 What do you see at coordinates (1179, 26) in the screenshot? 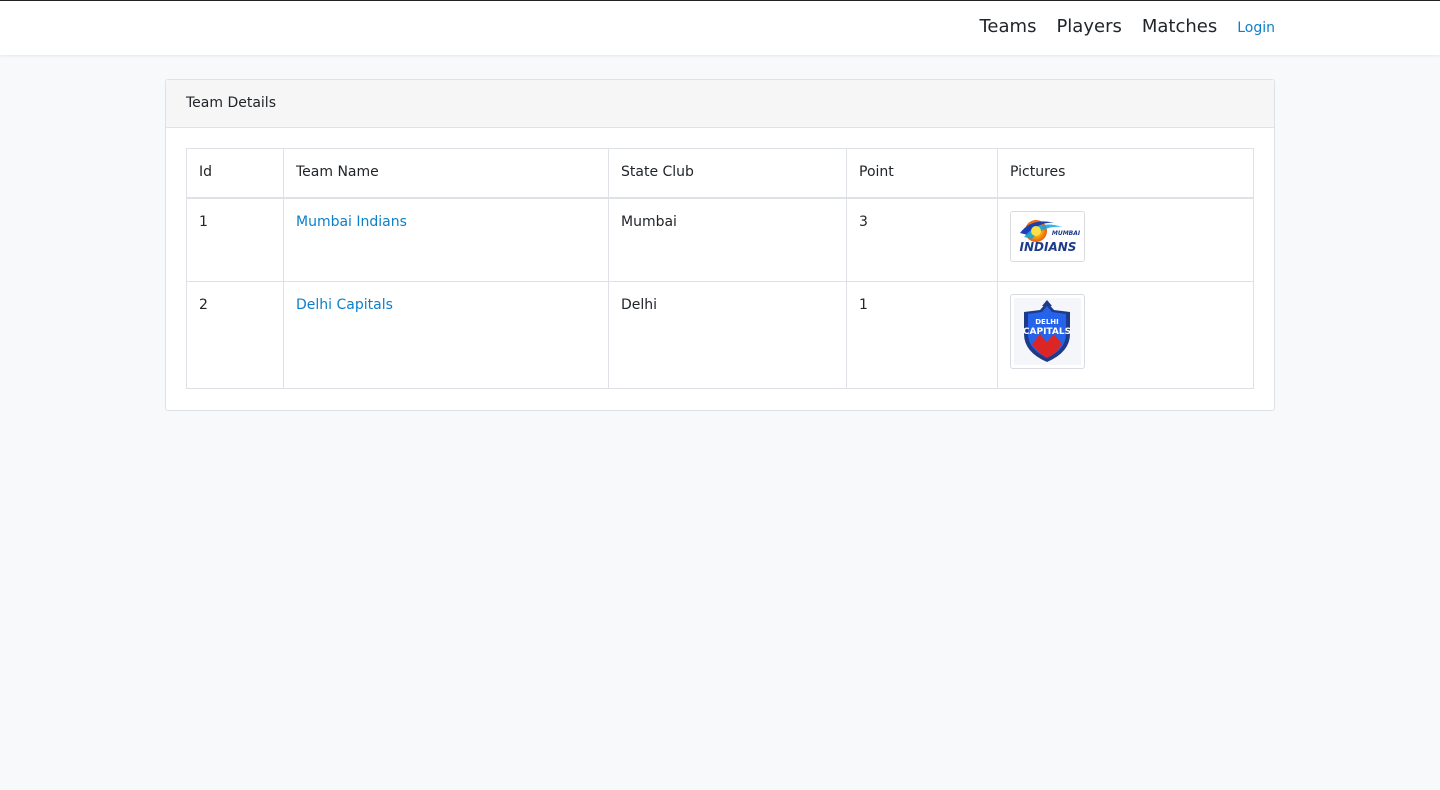
I see `nav-matches-link: Matches` at bounding box center [1179, 26].